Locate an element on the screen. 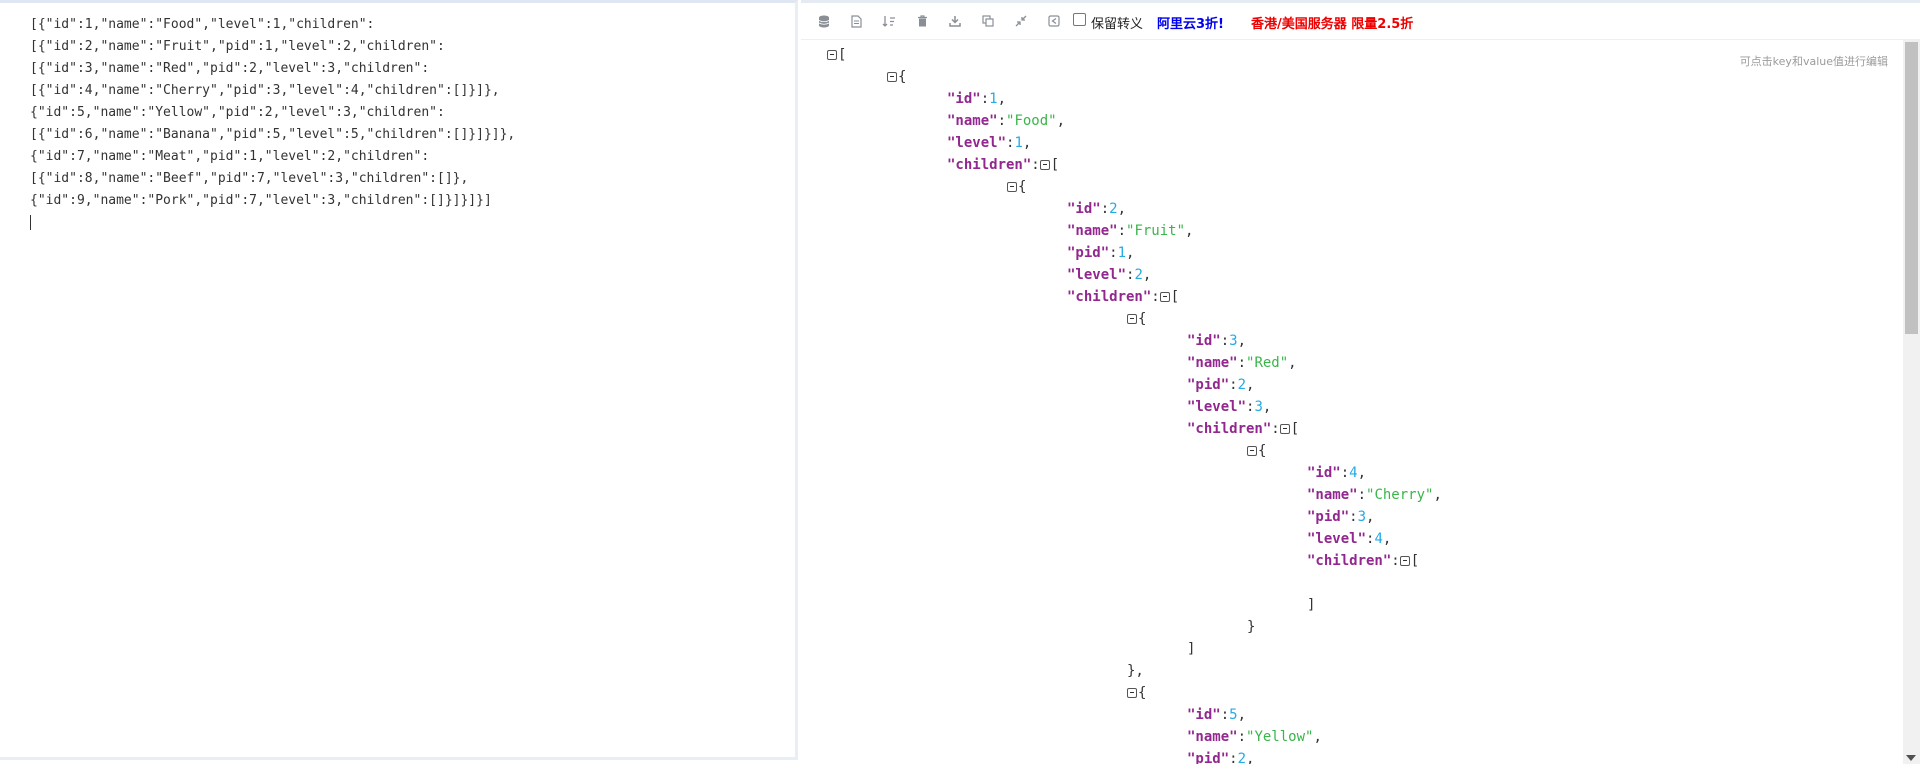 The height and width of the screenshot is (764, 1920). keep-escape-label: 保留转义 is located at coordinates (1117, 24).